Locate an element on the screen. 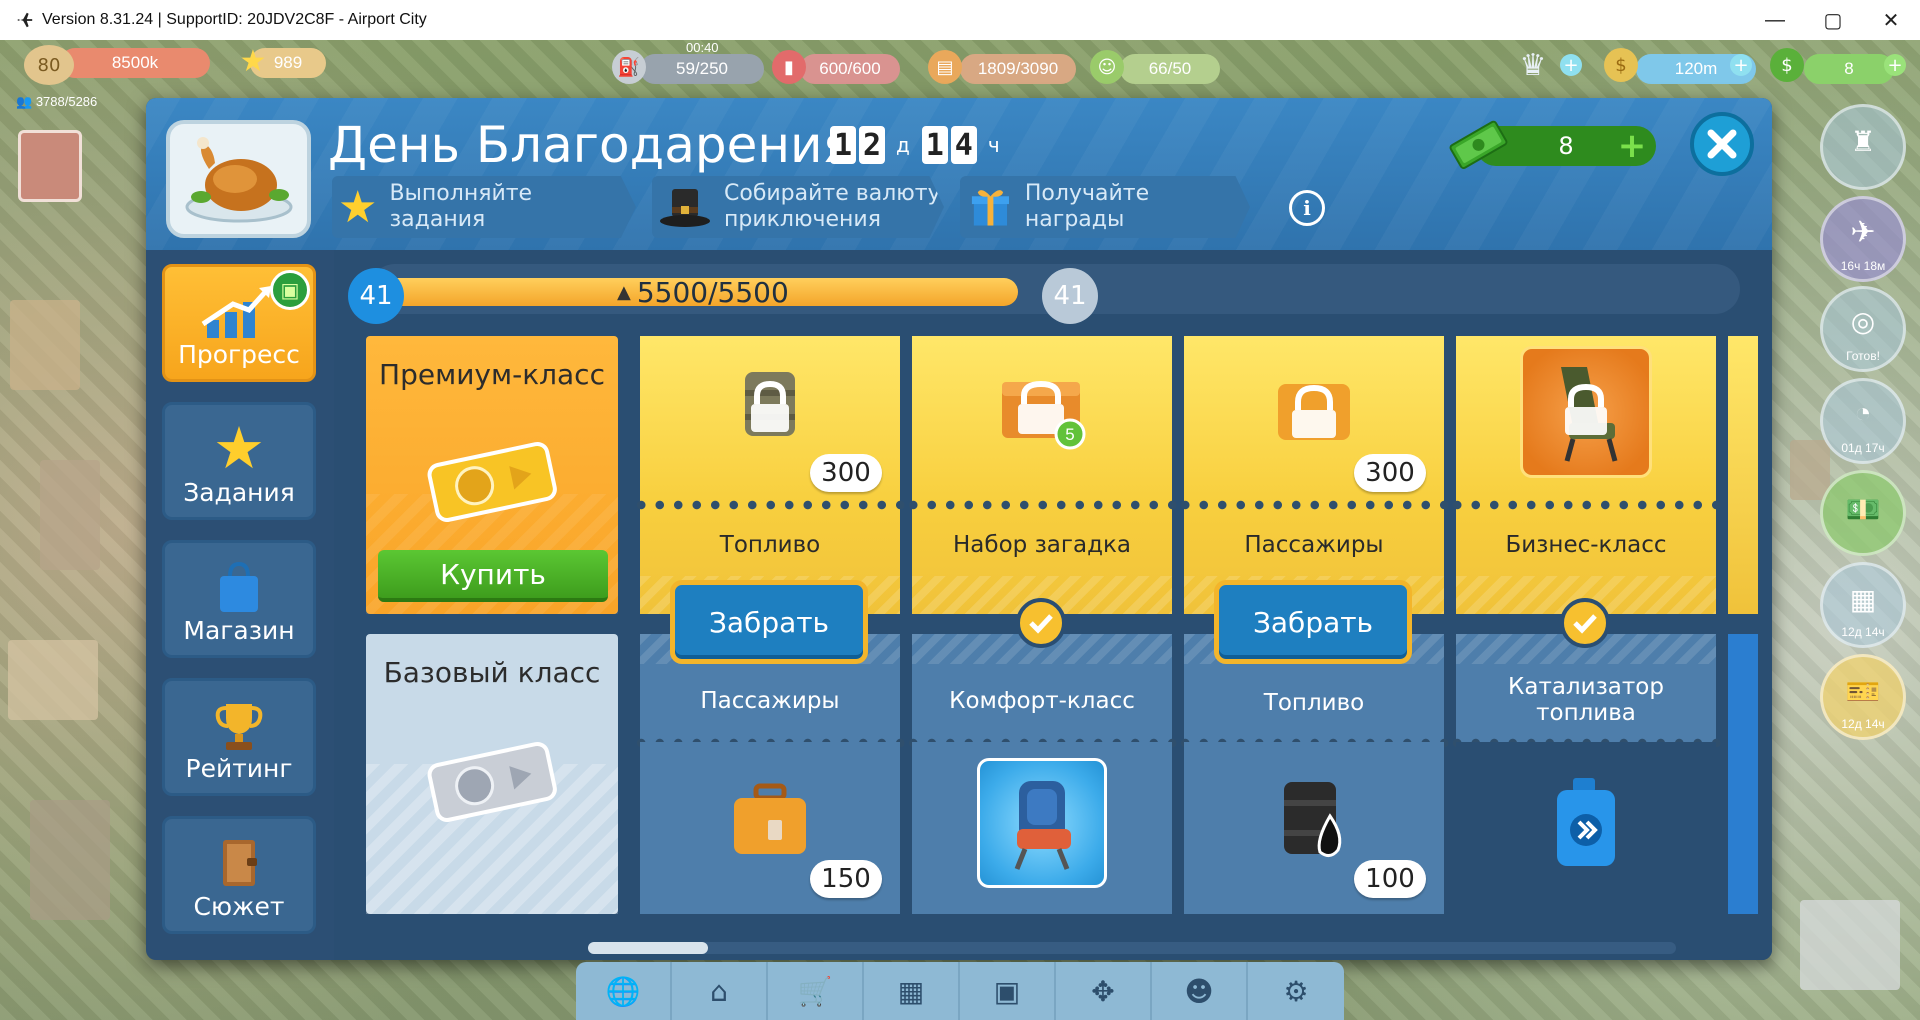 The height and width of the screenshot is (1020, 1920). premium-reward-cell: 300 Пассажиры is located at coordinates (1314, 475).